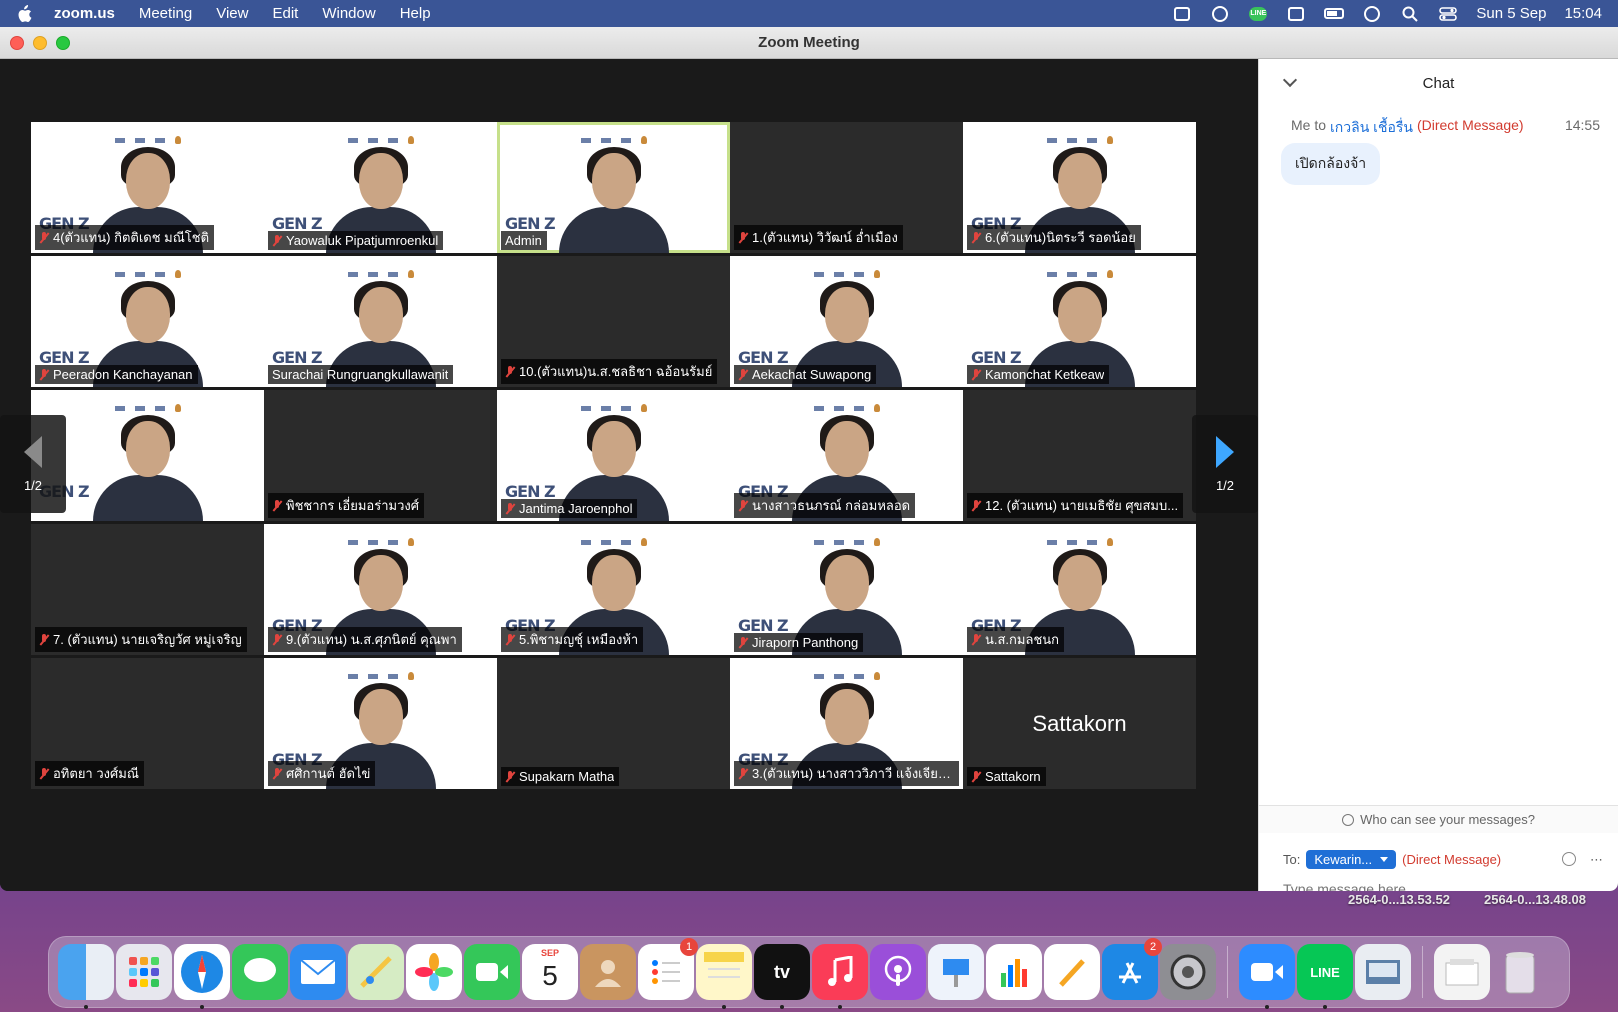 This screenshot has height=1012, width=1618. What do you see at coordinates (1596, 860) in the screenshot?
I see `more-options-icon: ⋯` at bounding box center [1596, 860].